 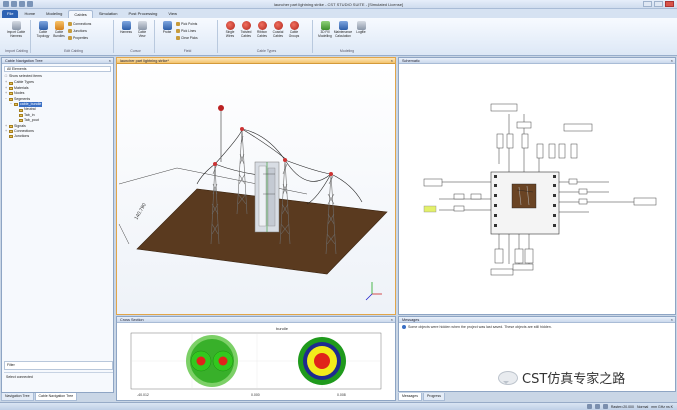 I want to click on bundle-icon, so click(x=16, y=105).